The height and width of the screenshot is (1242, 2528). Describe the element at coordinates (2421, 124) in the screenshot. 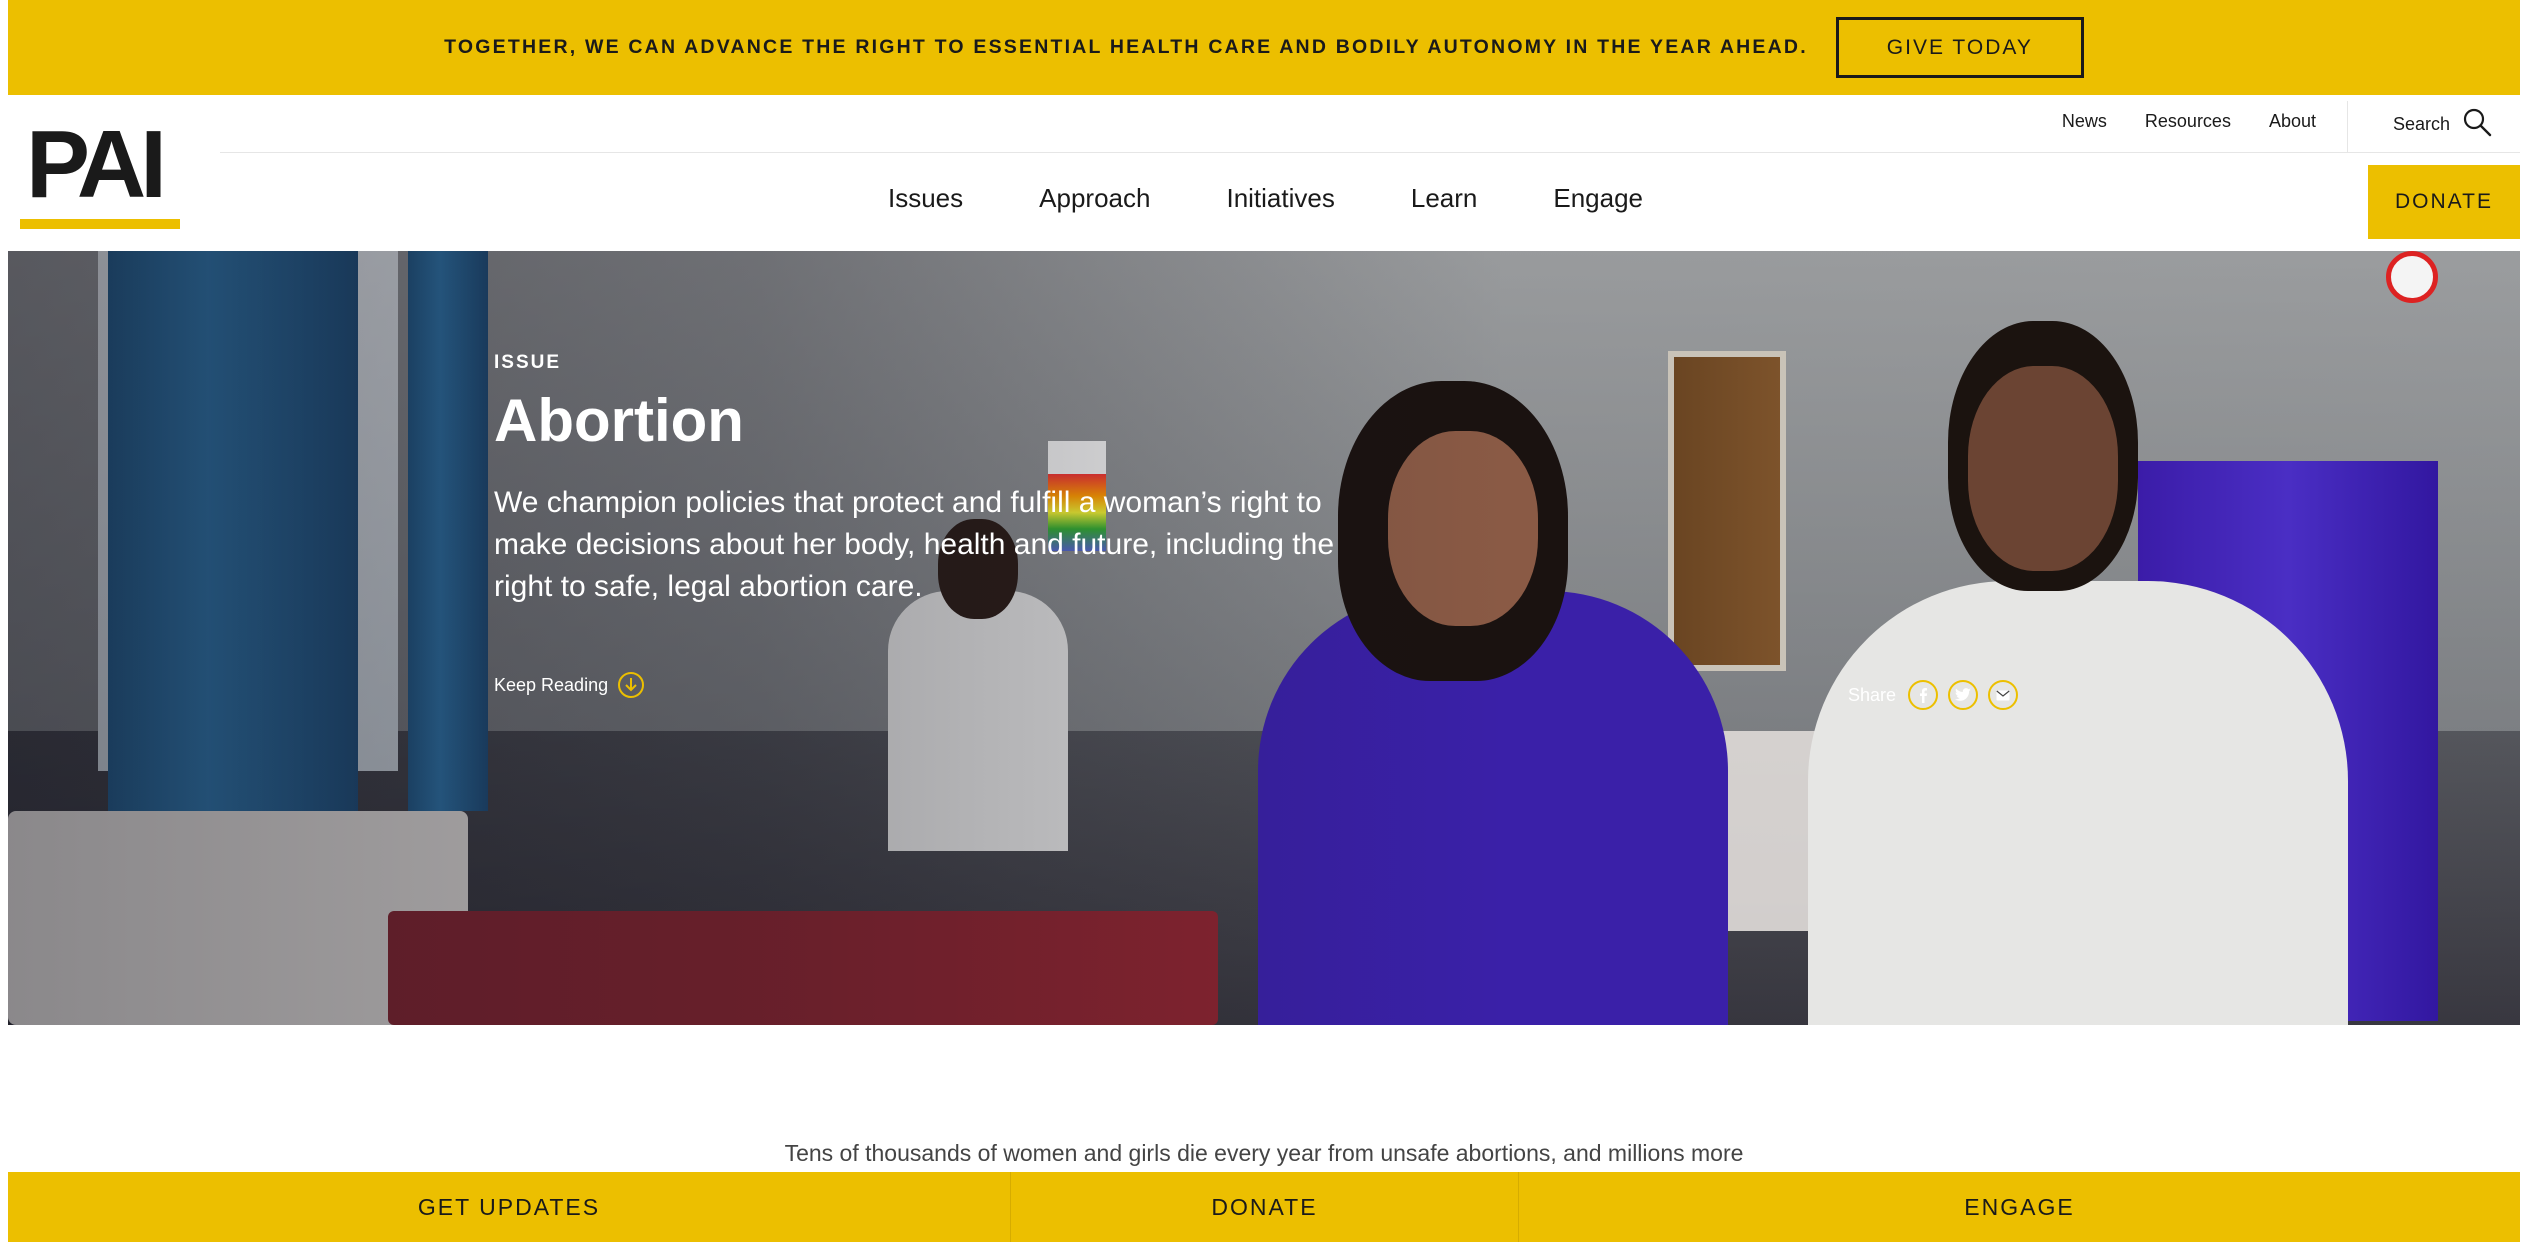

I see `search-label: Search` at that location.